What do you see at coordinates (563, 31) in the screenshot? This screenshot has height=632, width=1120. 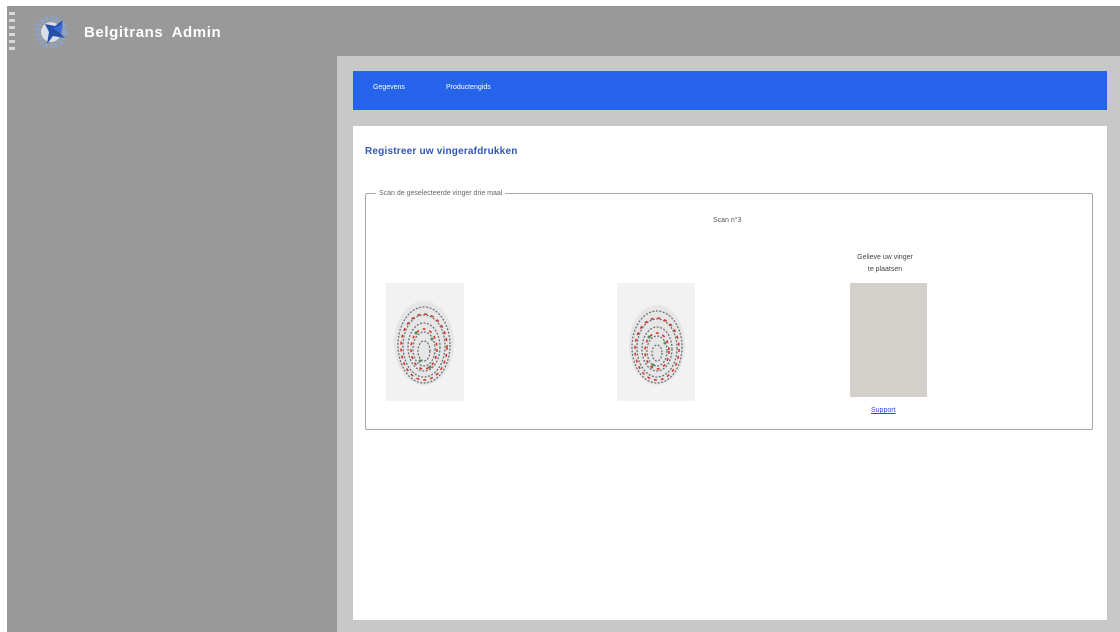 I see `top-bar: Belgitrans Admin` at bounding box center [563, 31].